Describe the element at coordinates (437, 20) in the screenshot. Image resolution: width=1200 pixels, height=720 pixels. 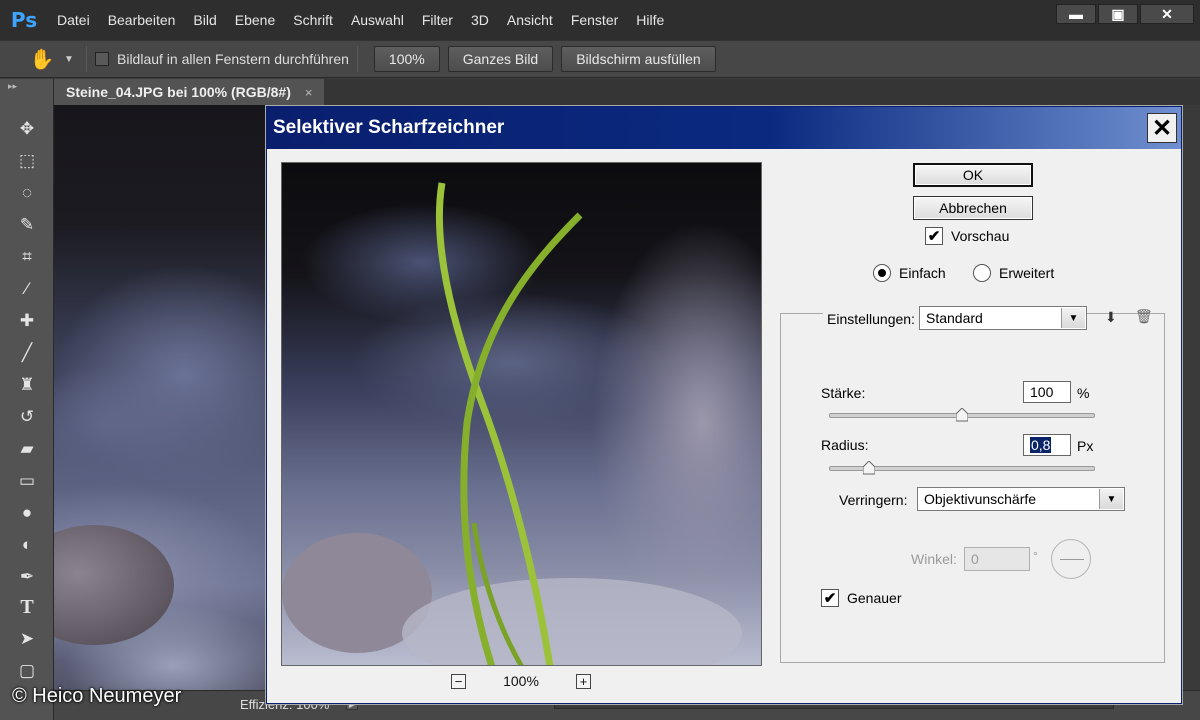
I see `menu-filter: Filter` at that location.